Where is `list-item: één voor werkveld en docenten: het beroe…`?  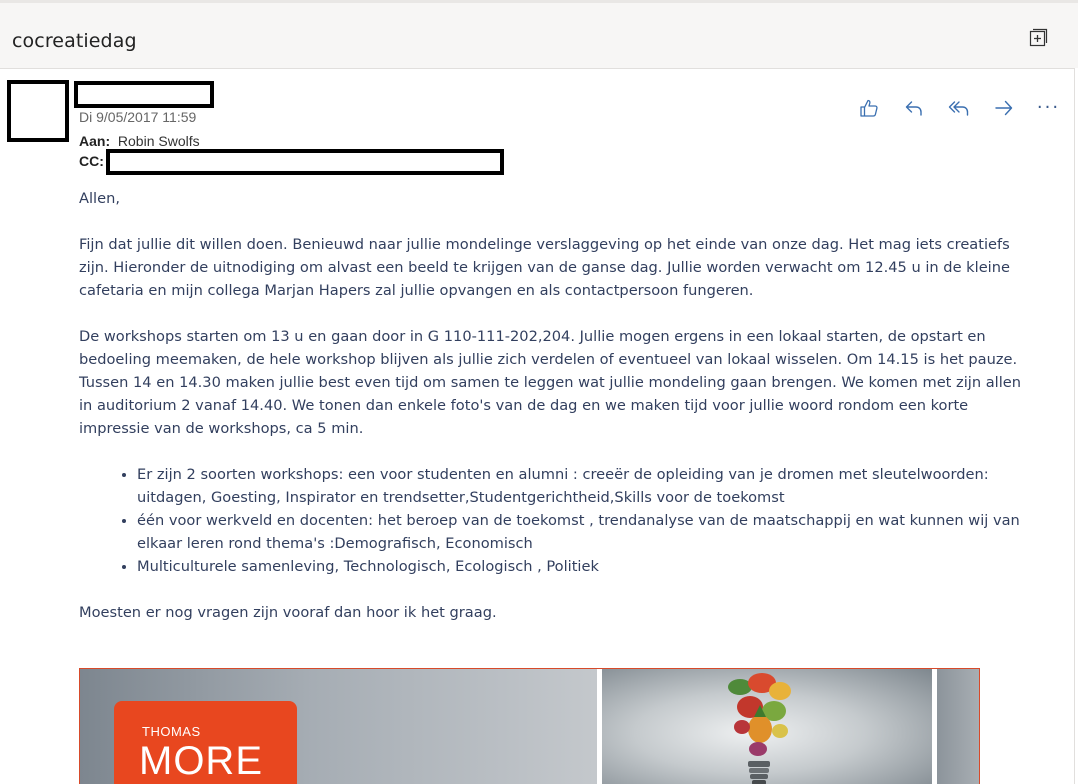
list-item: één voor werkveld en docenten: het beroe… is located at coordinates (585, 532).